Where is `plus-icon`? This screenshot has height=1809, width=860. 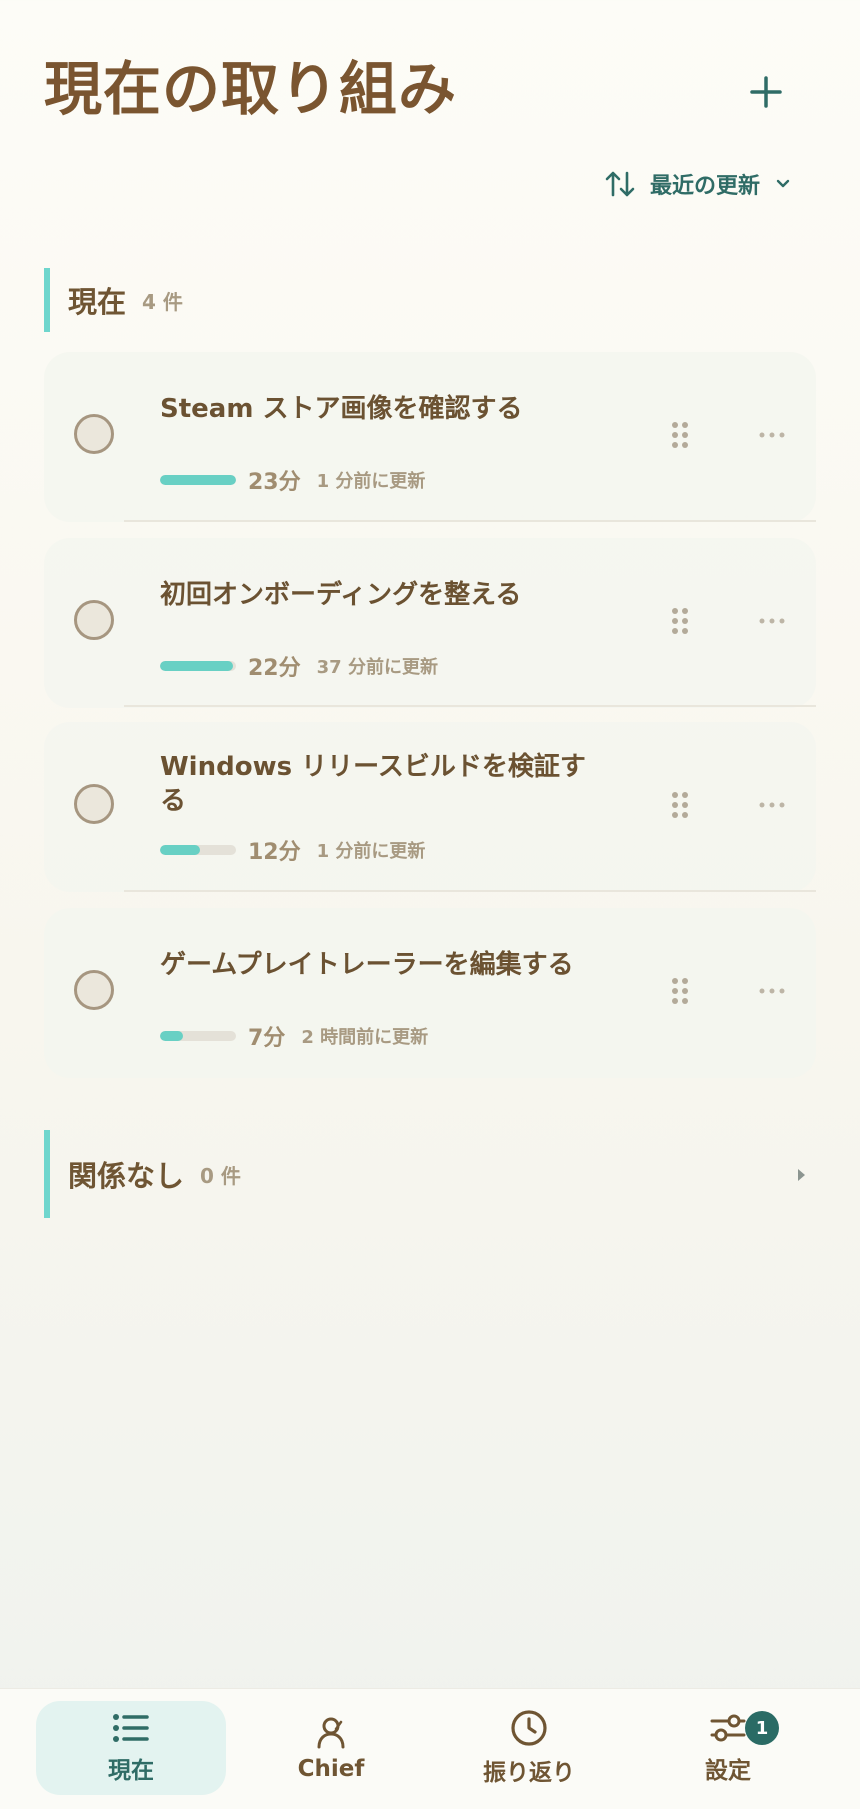 plus-icon is located at coordinates (766, 92).